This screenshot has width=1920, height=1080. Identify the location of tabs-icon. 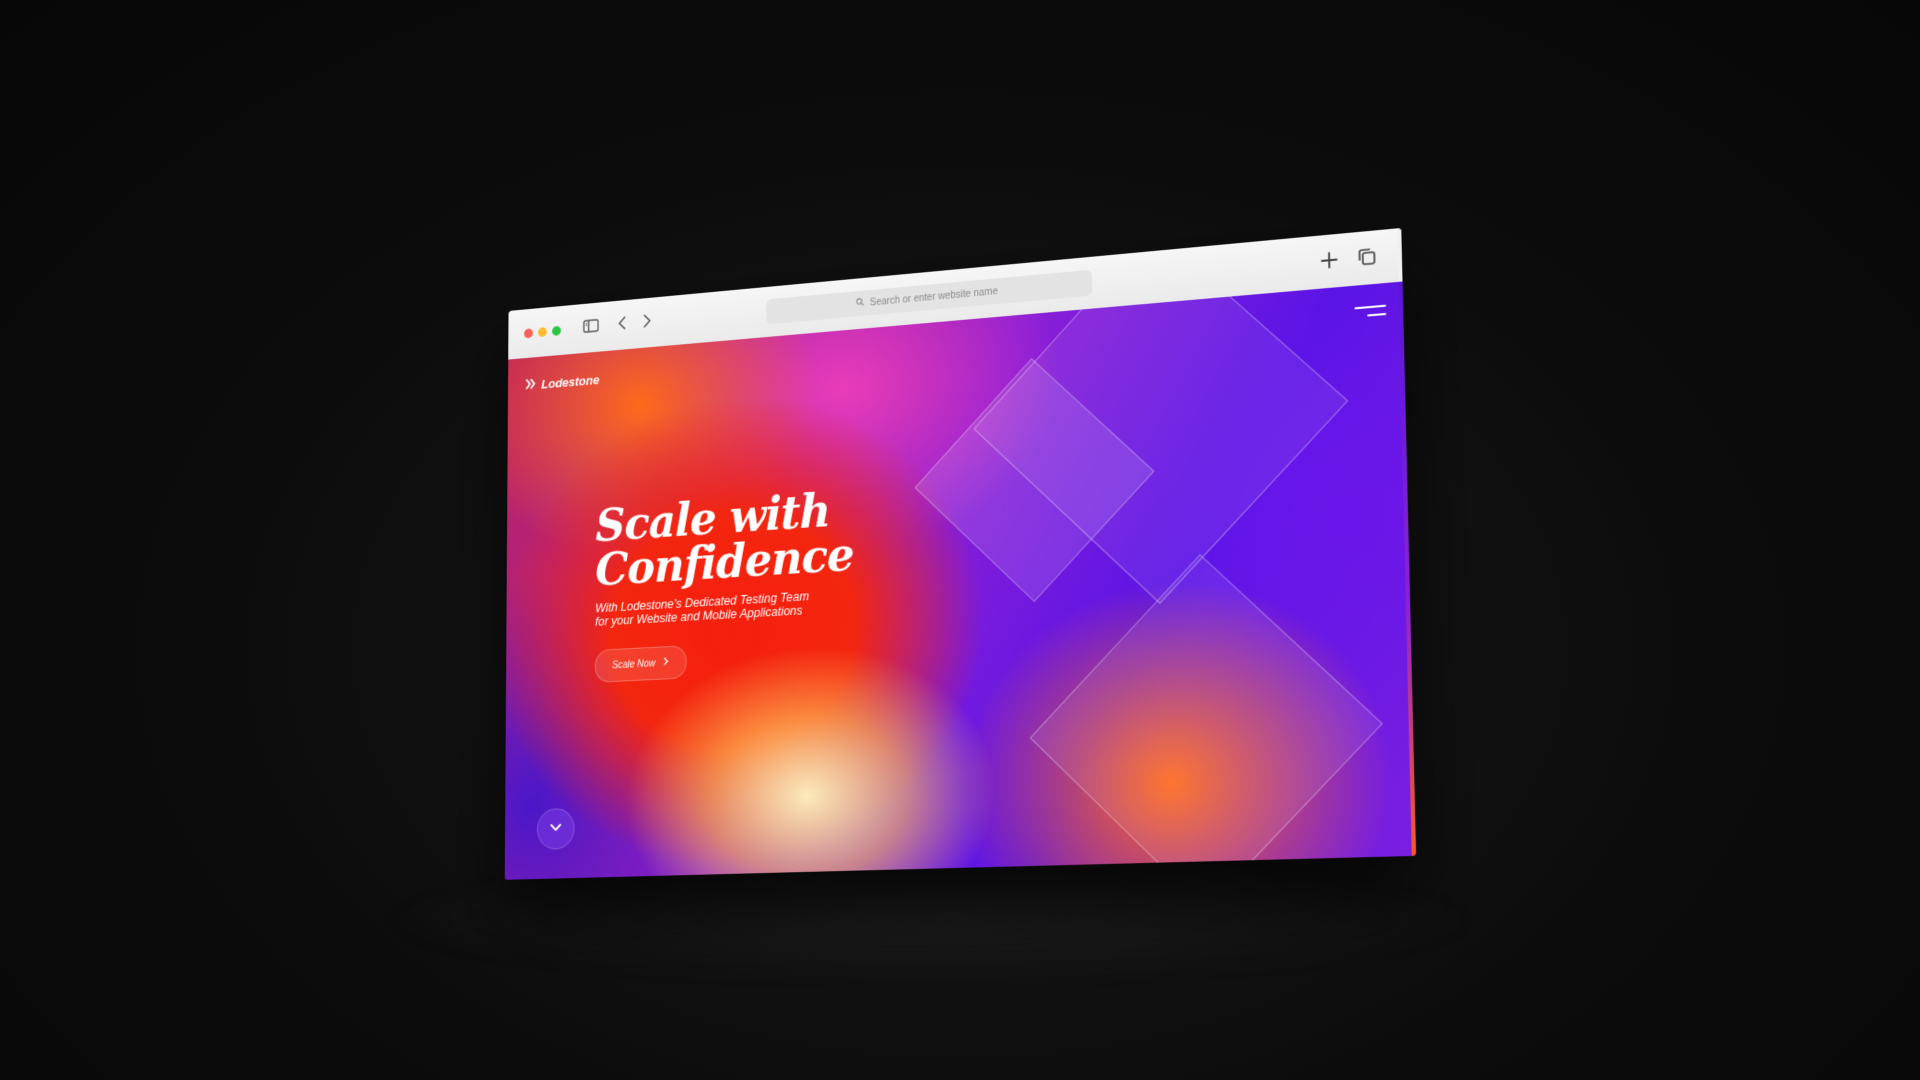
(1367, 256).